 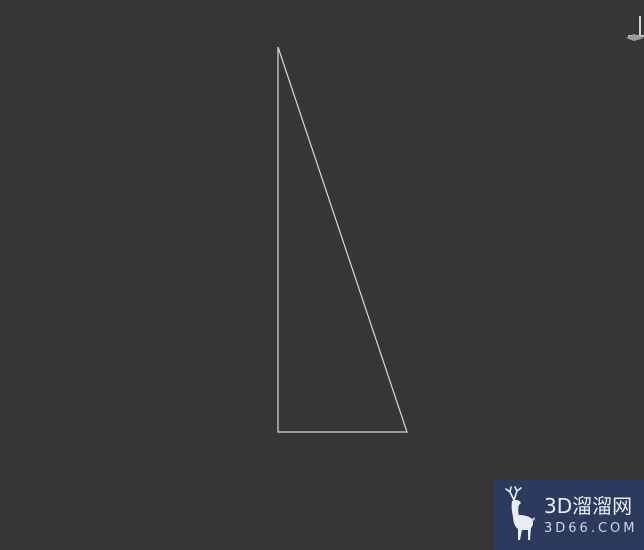 What do you see at coordinates (588, 505) in the screenshot?
I see `watermark-title: 3D溜溜网` at bounding box center [588, 505].